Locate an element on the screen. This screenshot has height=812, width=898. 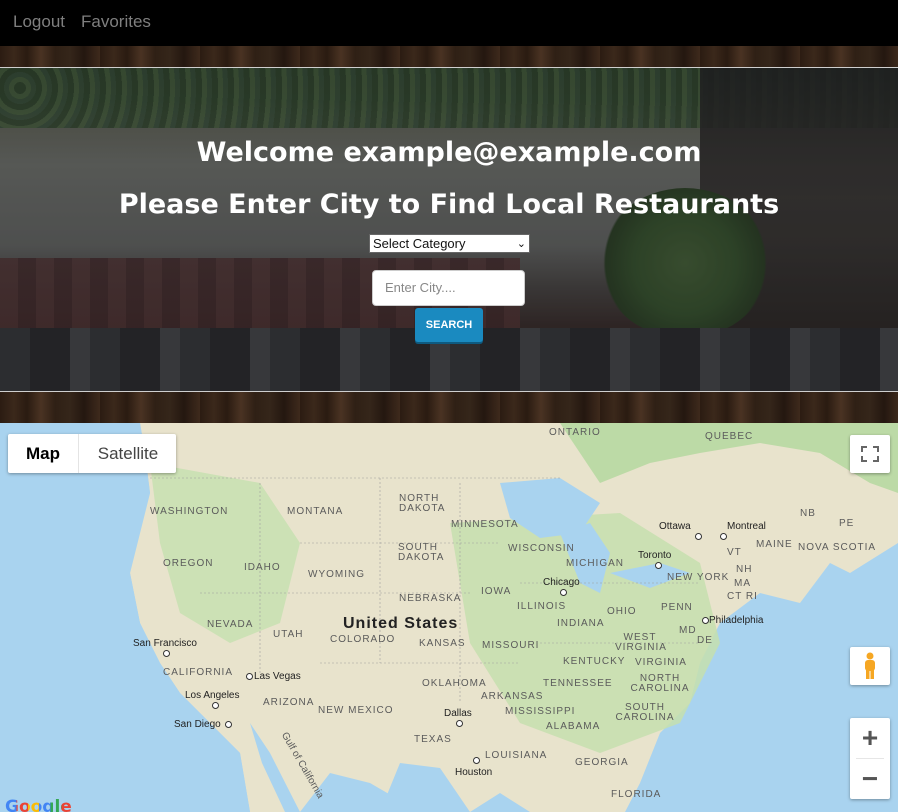
wood-divider-bottom is located at coordinates (449, 407).